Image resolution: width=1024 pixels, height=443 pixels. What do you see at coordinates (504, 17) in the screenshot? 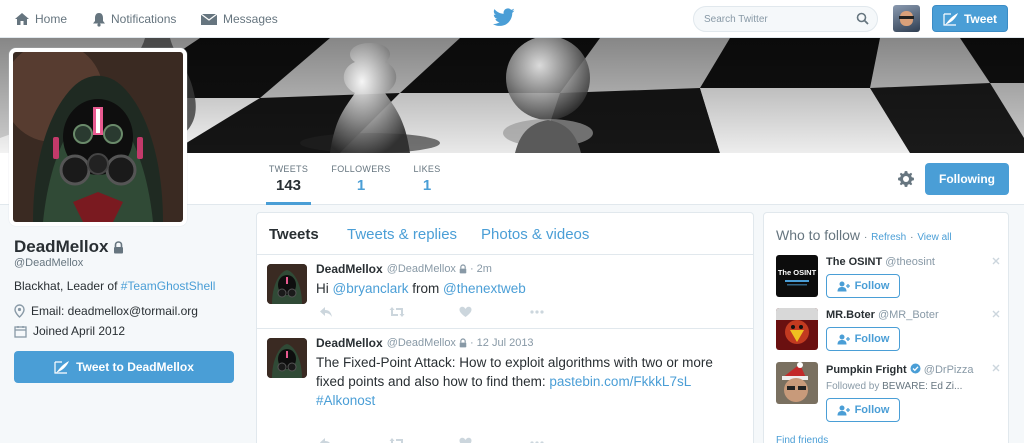
I see `twitter-bird-icon` at bounding box center [504, 17].